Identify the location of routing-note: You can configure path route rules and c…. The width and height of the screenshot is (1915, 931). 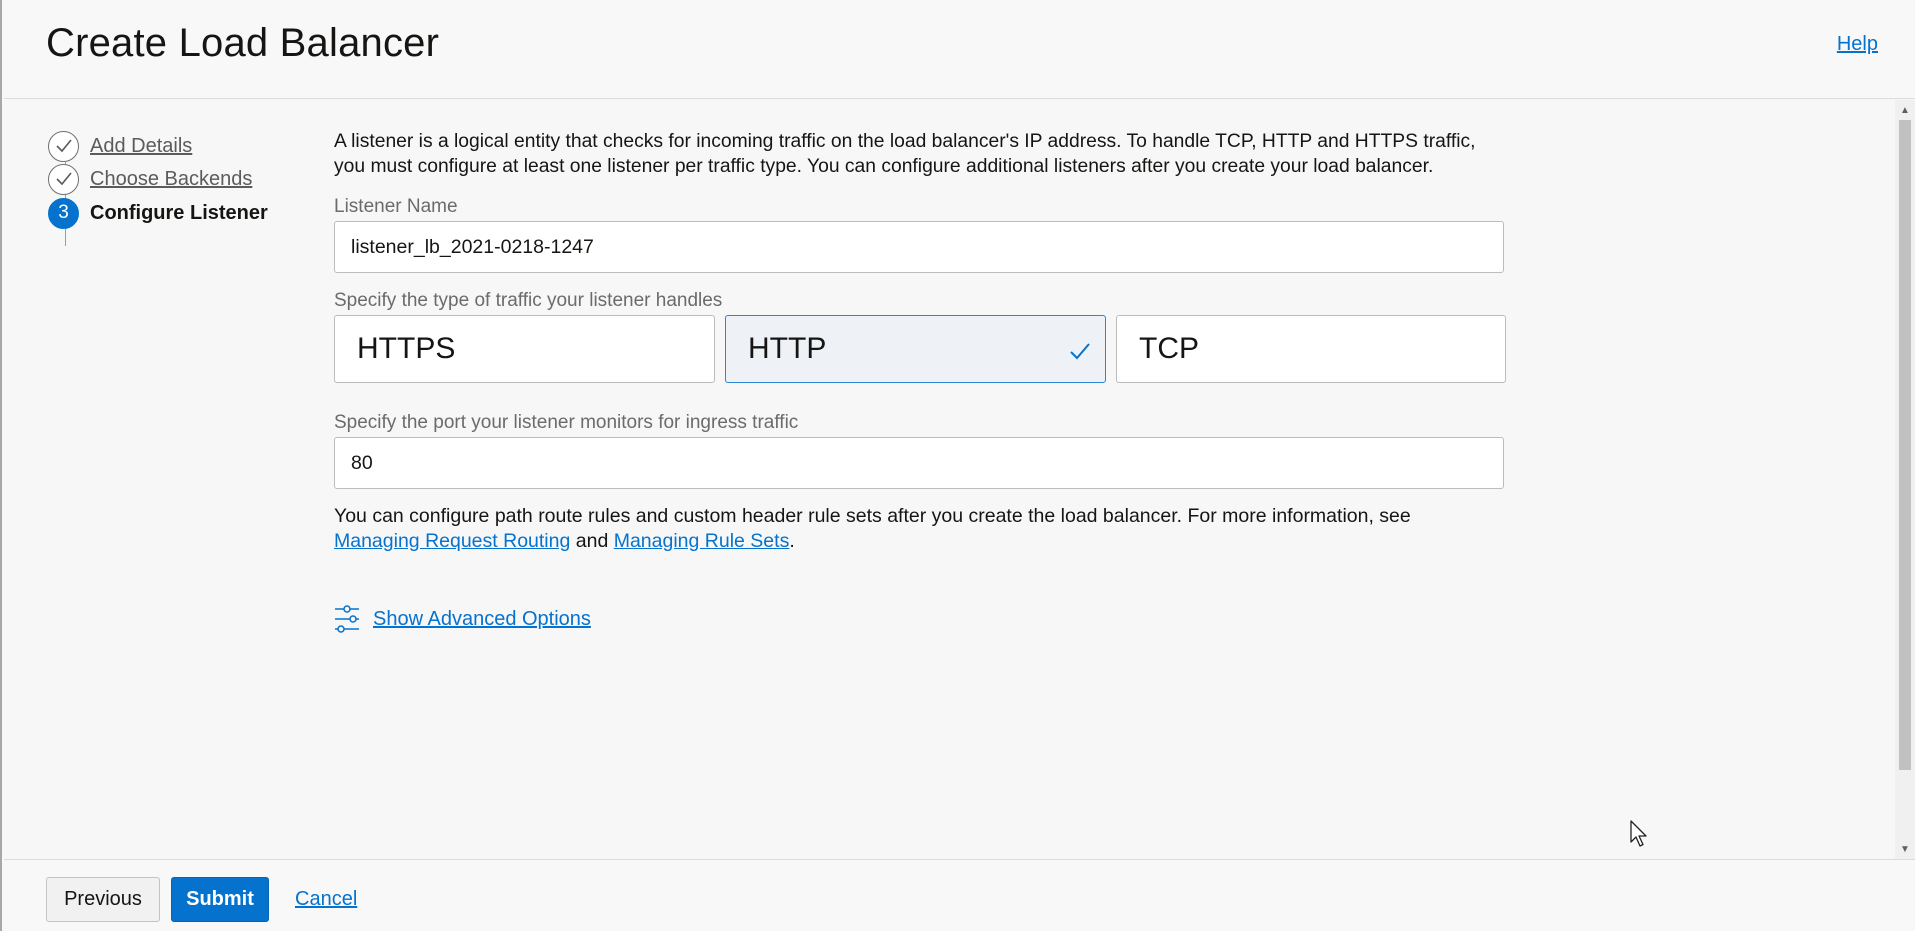
(920, 528).